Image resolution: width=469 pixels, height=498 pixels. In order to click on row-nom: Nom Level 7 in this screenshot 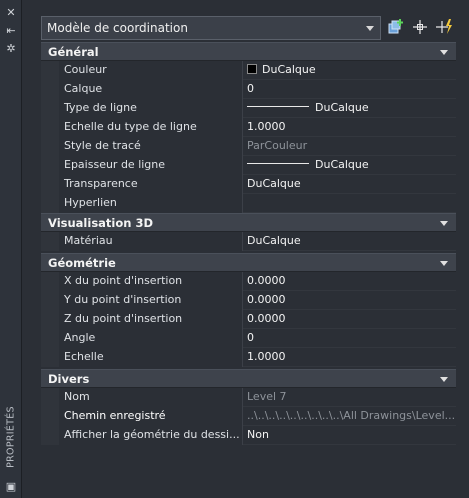, I will do `click(248, 397)`.